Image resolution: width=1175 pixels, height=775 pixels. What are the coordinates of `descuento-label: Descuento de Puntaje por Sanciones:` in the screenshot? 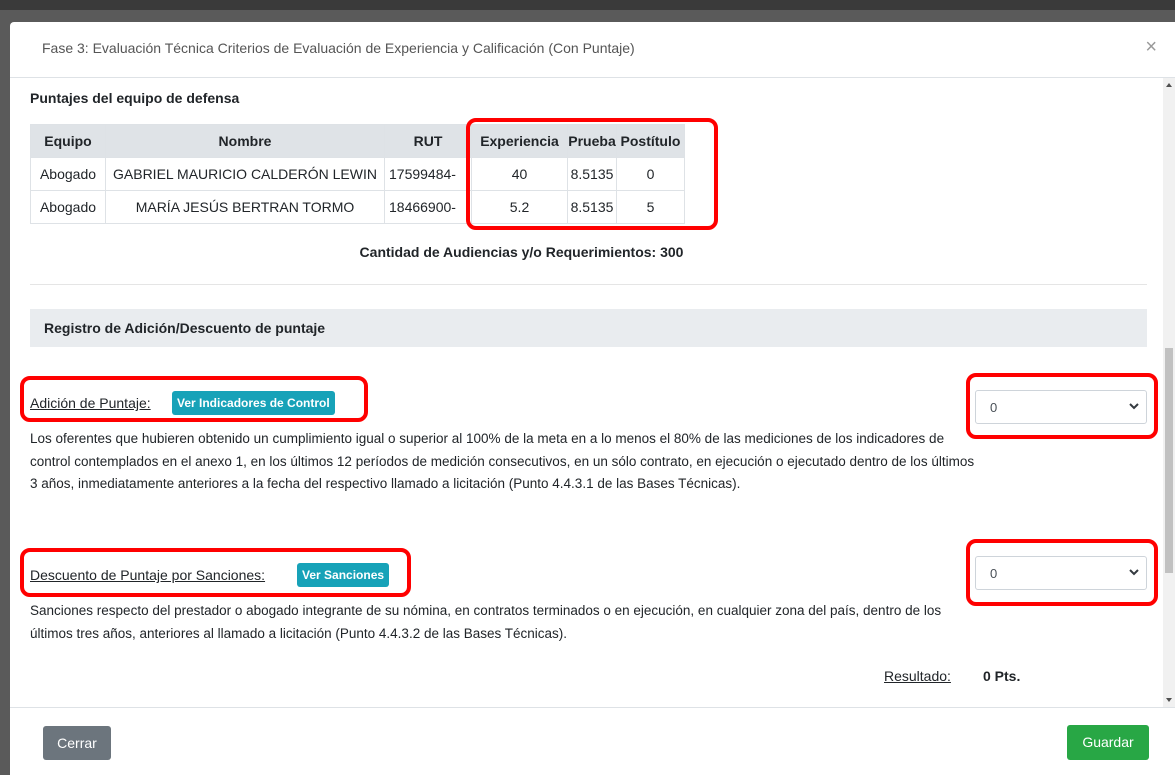 It's located at (148, 575).